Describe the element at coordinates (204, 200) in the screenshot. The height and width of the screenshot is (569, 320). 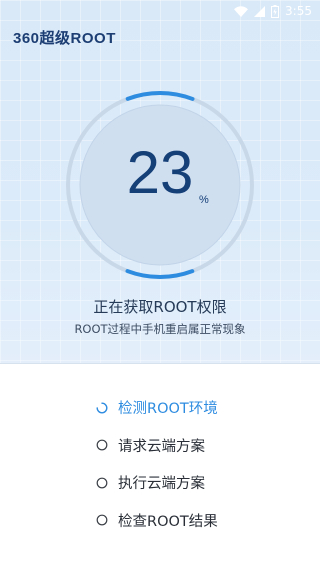
I see `progress-percent-unit: %` at that location.